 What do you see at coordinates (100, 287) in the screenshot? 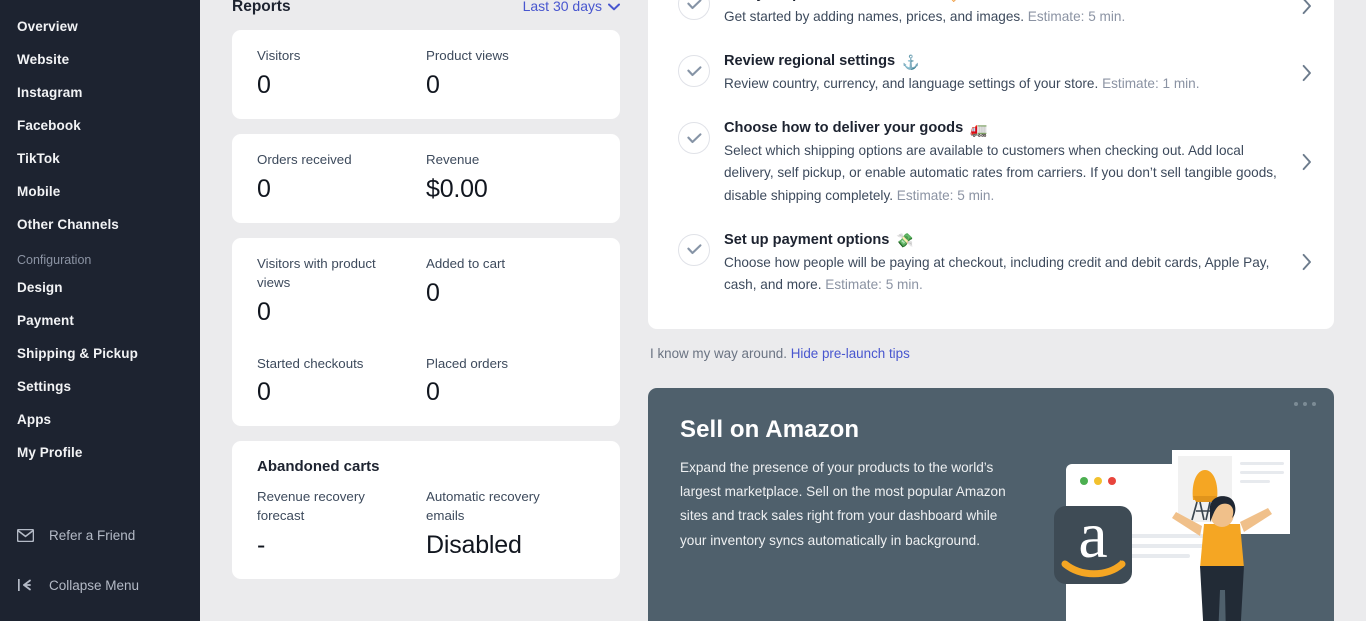
I see `sidebar-item-design: Design` at bounding box center [100, 287].